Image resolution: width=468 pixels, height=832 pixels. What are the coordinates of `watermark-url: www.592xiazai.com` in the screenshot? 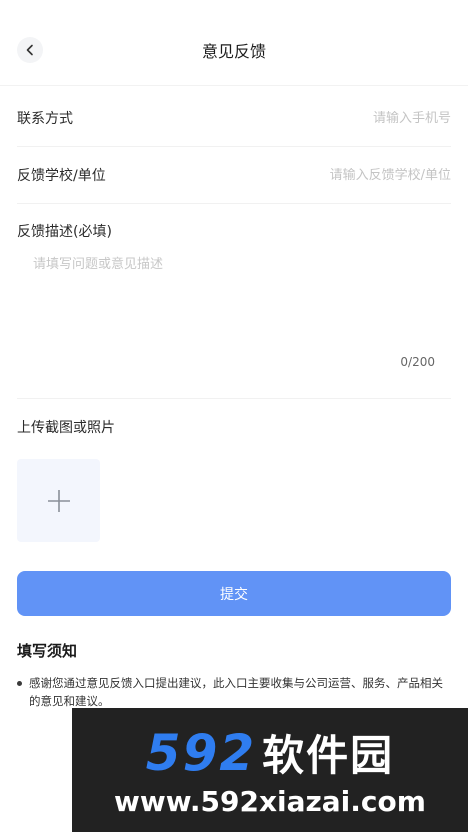 It's located at (270, 801).